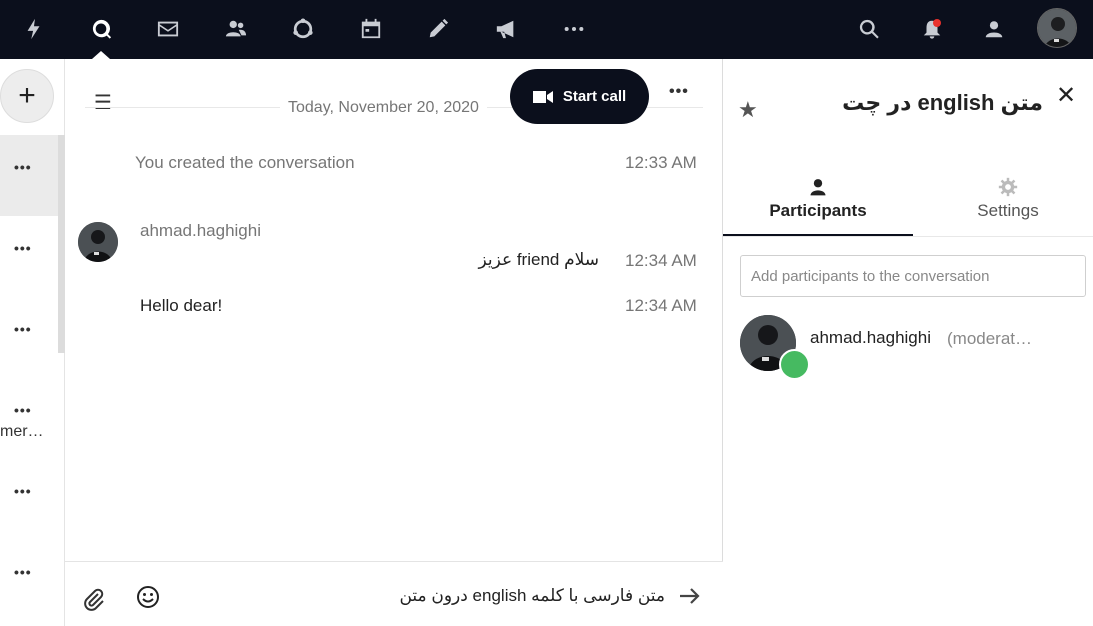  Describe the element at coordinates (546, 29) in the screenshot. I see `top-bar` at that location.